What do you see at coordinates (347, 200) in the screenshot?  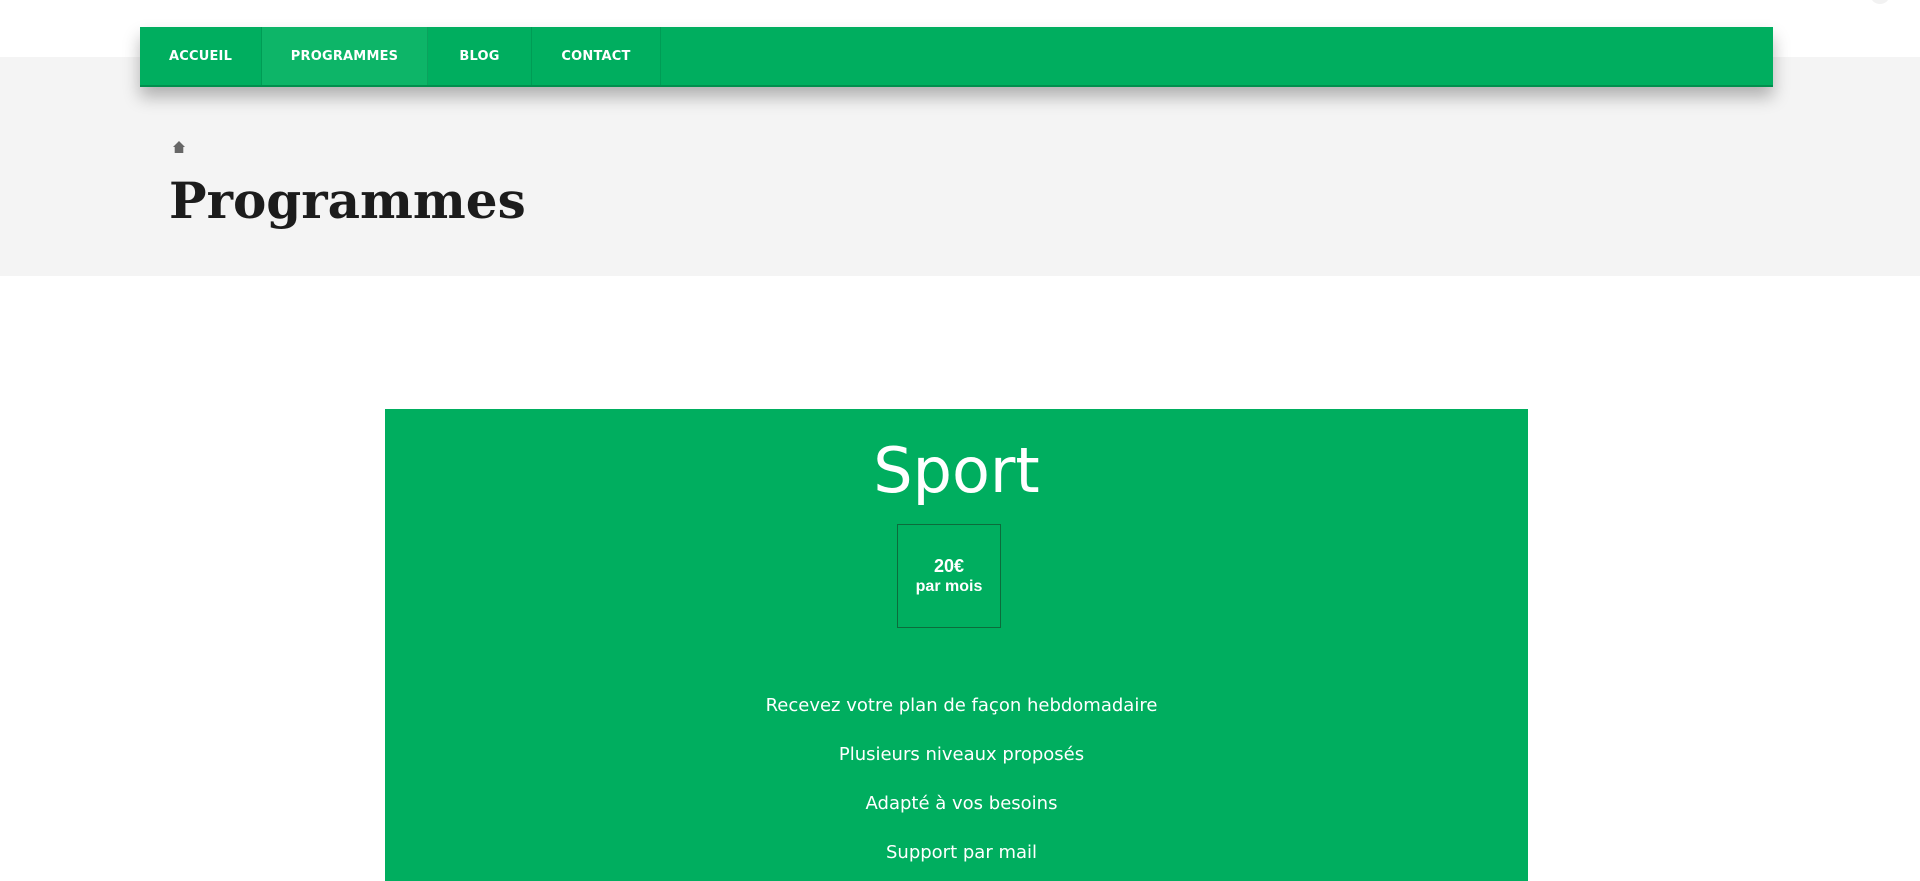 I see `page-title: Programmes` at bounding box center [347, 200].